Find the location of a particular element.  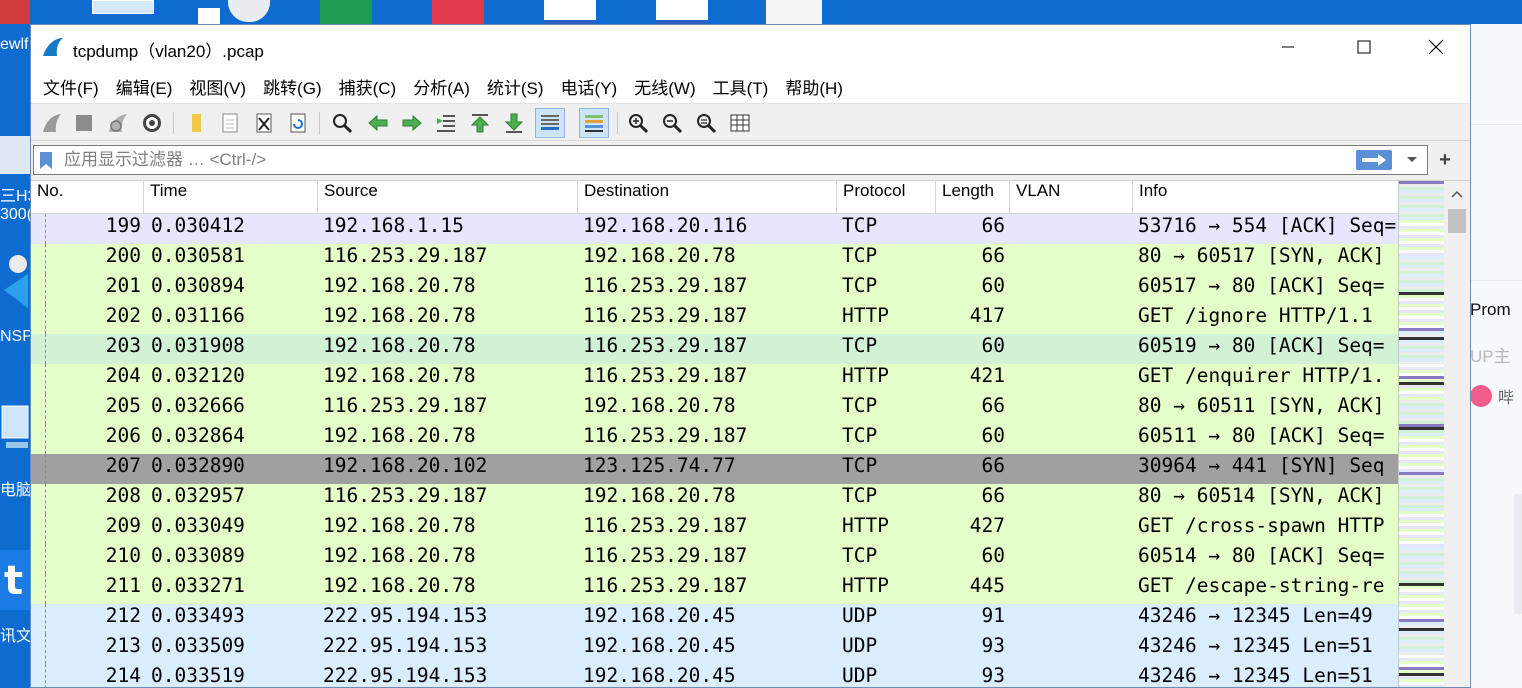

cell-length: 66 is located at coordinates (993, 465).